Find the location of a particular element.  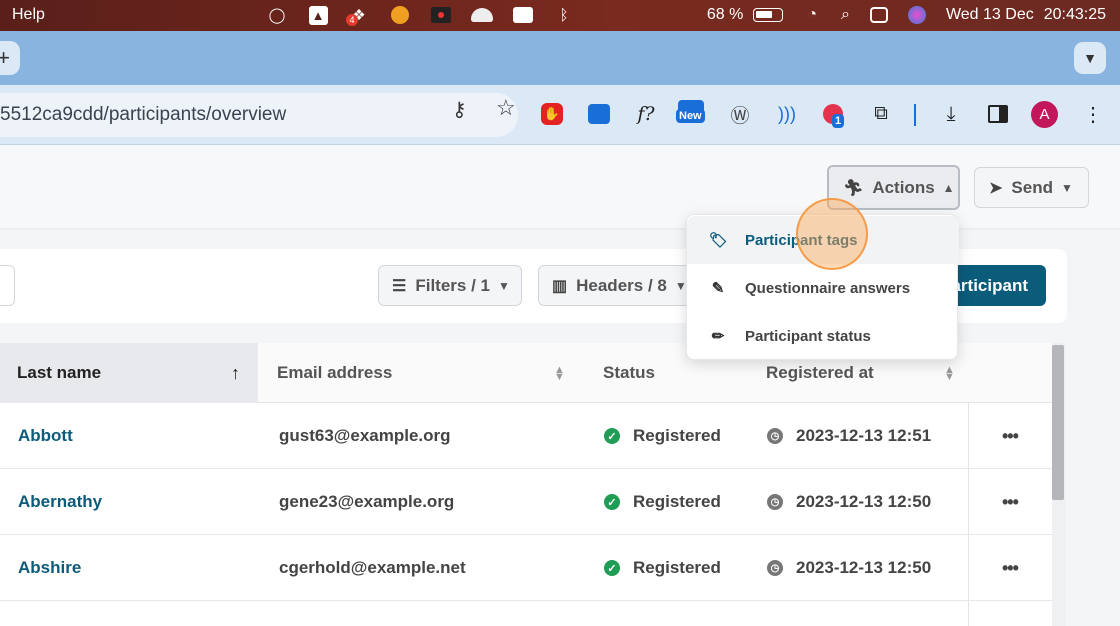

last-name-link: Abernathy is located at coordinates (60, 502).